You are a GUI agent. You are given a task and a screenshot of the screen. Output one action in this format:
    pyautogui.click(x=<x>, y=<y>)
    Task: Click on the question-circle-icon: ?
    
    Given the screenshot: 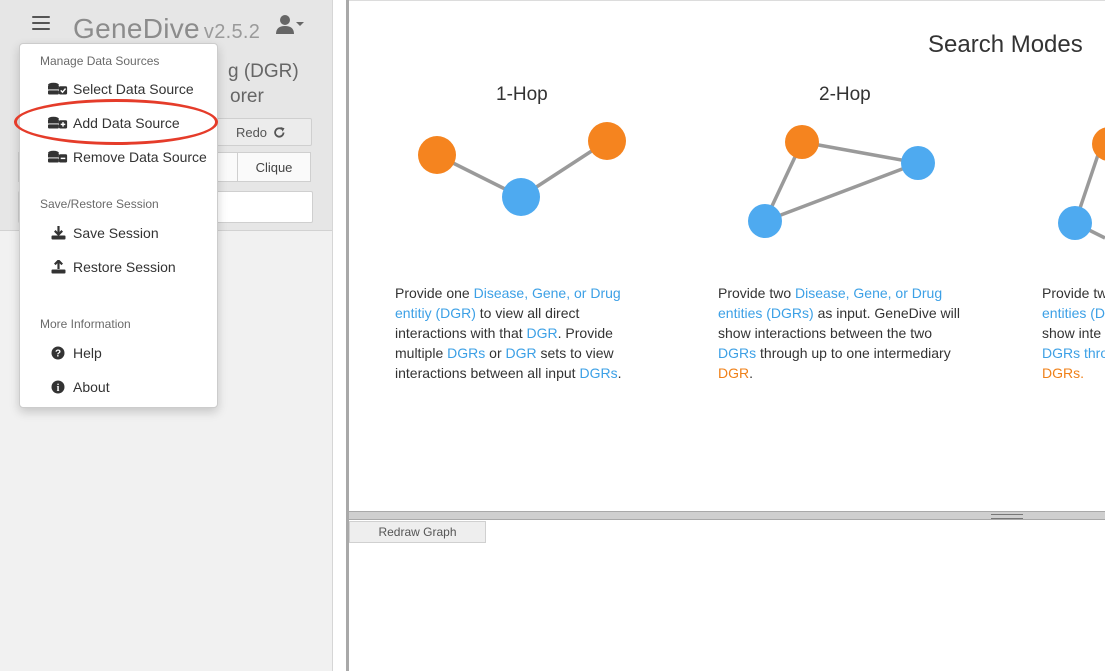 What is the action you would take?
    pyautogui.click(x=58, y=353)
    